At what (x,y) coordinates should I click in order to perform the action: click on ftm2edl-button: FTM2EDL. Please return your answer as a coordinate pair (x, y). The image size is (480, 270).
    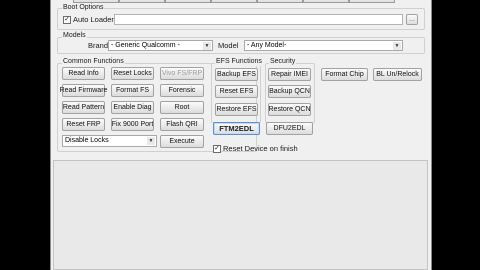
    Looking at the image, I should click on (236, 128).